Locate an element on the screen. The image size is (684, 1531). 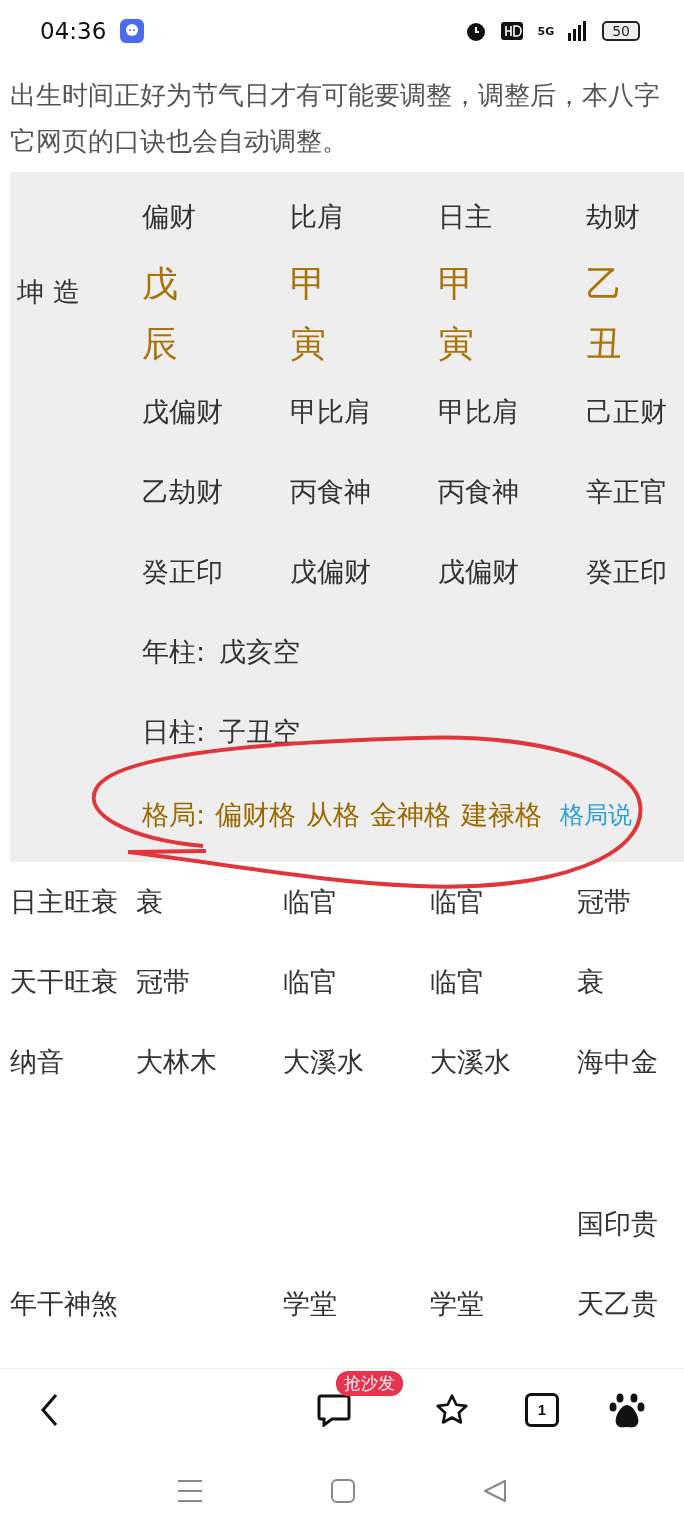
row-label: 日主旺衰 is located at coordinates (64, 902).